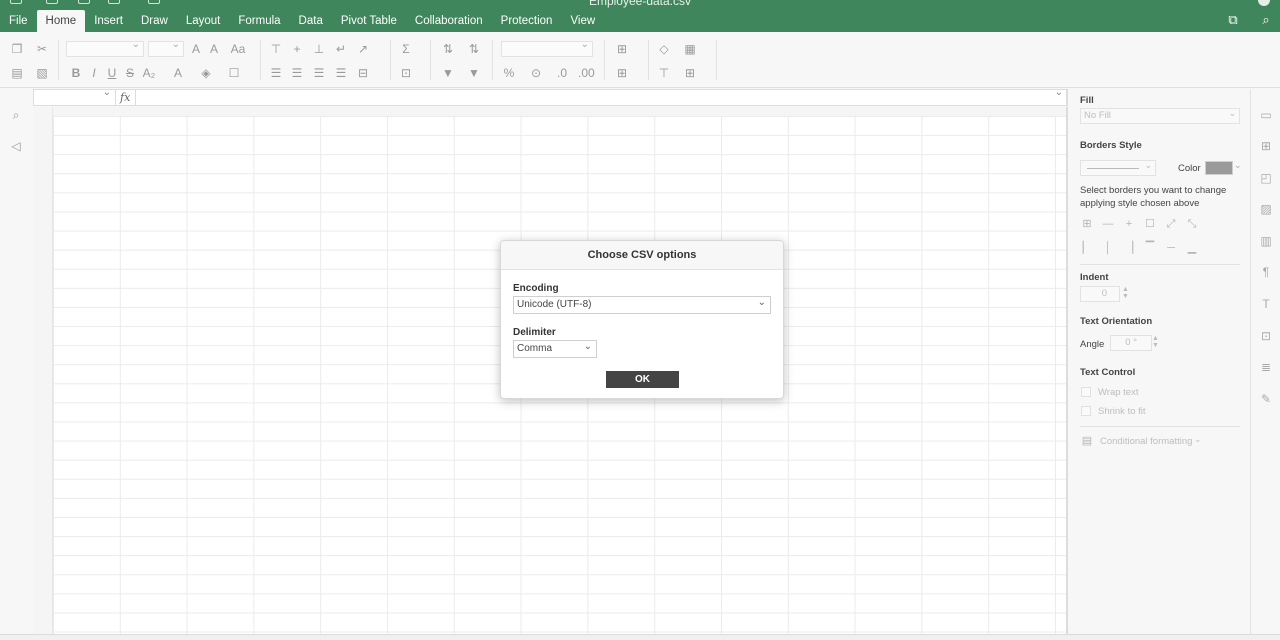  Describe the element at coordinates (555, 349) in the screenshot. I see `delimiter-select: Comma ⌄` at that location.